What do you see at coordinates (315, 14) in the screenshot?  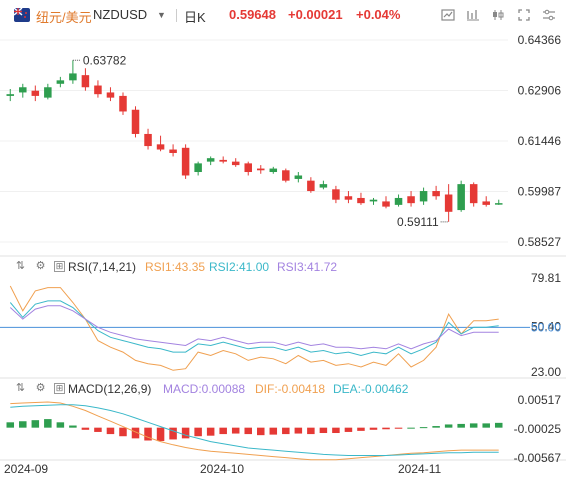 I see `price-change: +0.00021` at bounding box center [315, 14].